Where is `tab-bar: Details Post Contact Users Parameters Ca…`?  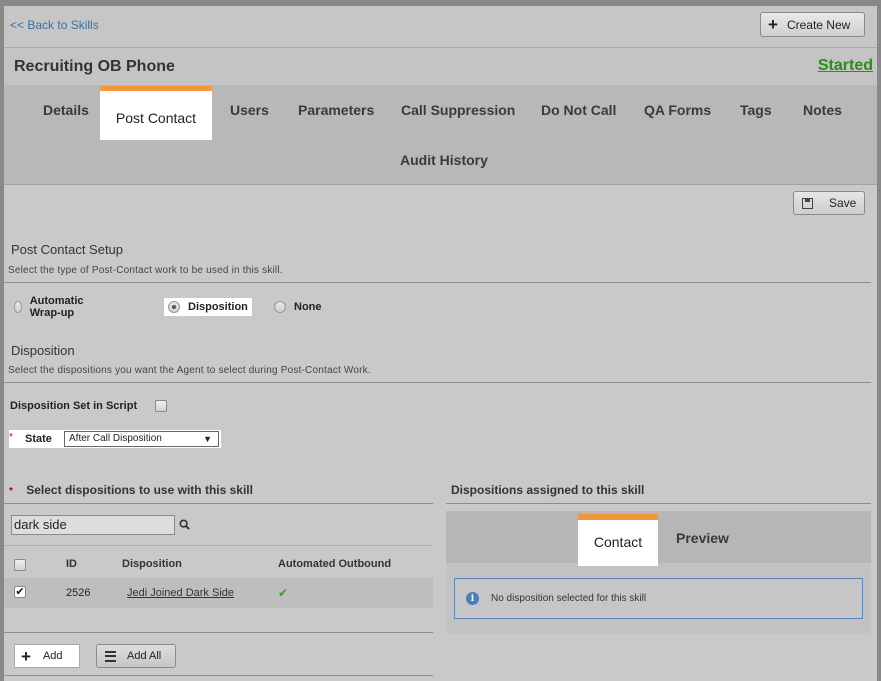
tab-bar: Details Post Contact Users Parameters Ca… is located at coordinates (440, 135).